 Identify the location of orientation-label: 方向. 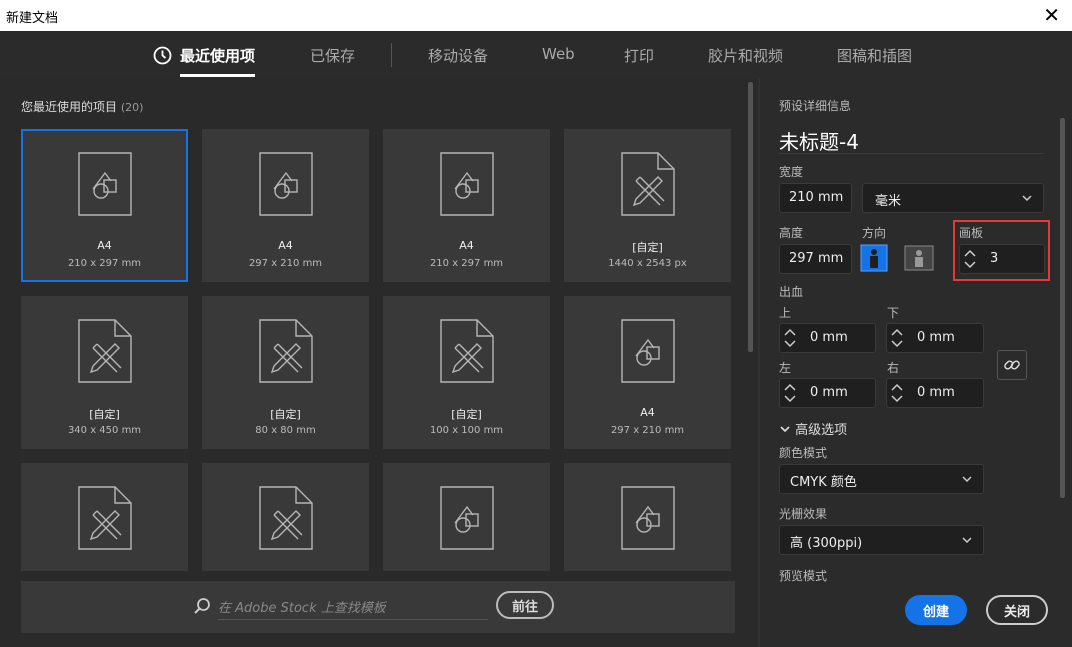
(874, 233).